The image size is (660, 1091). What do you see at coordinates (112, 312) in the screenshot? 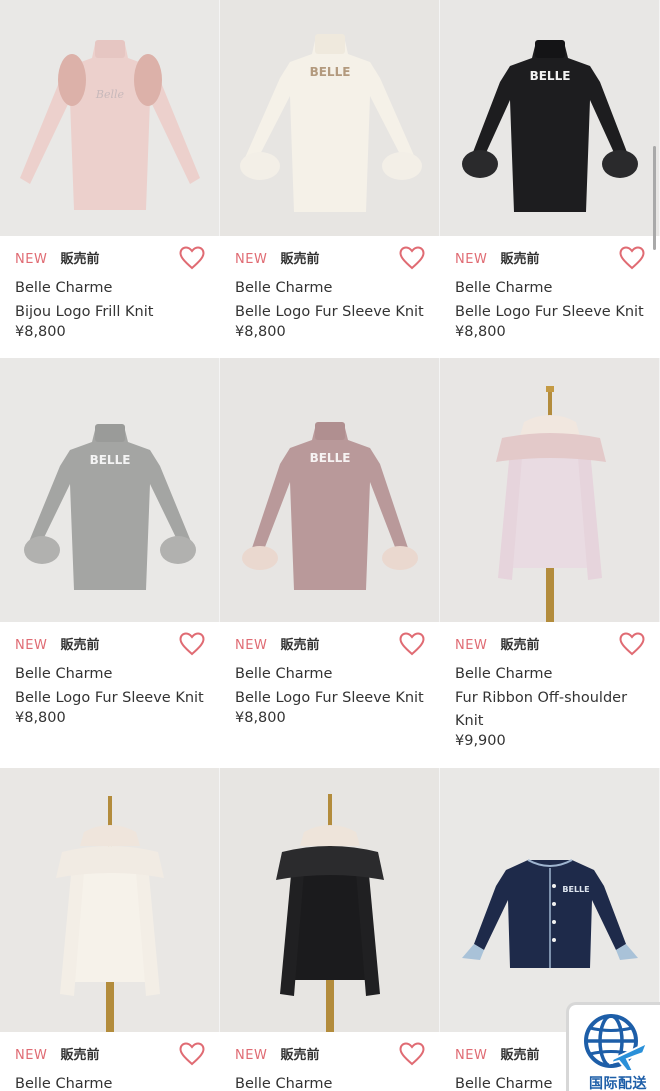
I see `product-name: Bijou Logo Frill Knit` at bounding box center [112, 312].